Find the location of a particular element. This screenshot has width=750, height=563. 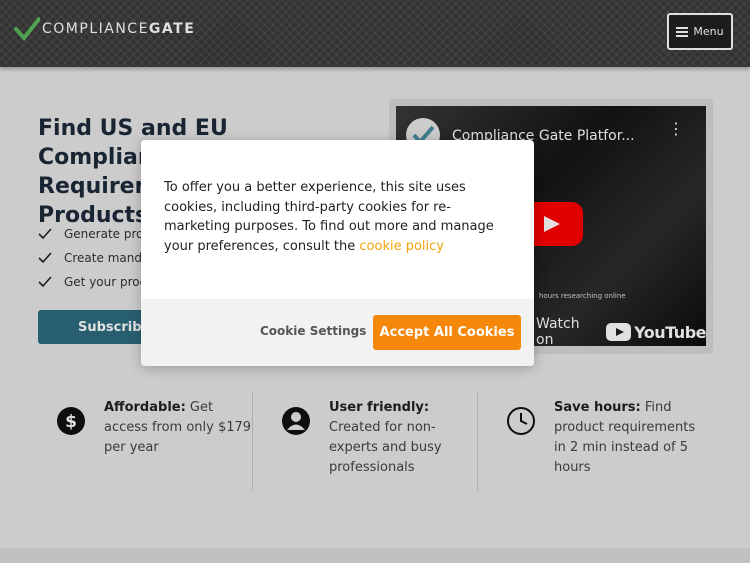

cookie-dialog-footer: Cookie Settings Accept All Cookies is located at coordinates (337, 332).